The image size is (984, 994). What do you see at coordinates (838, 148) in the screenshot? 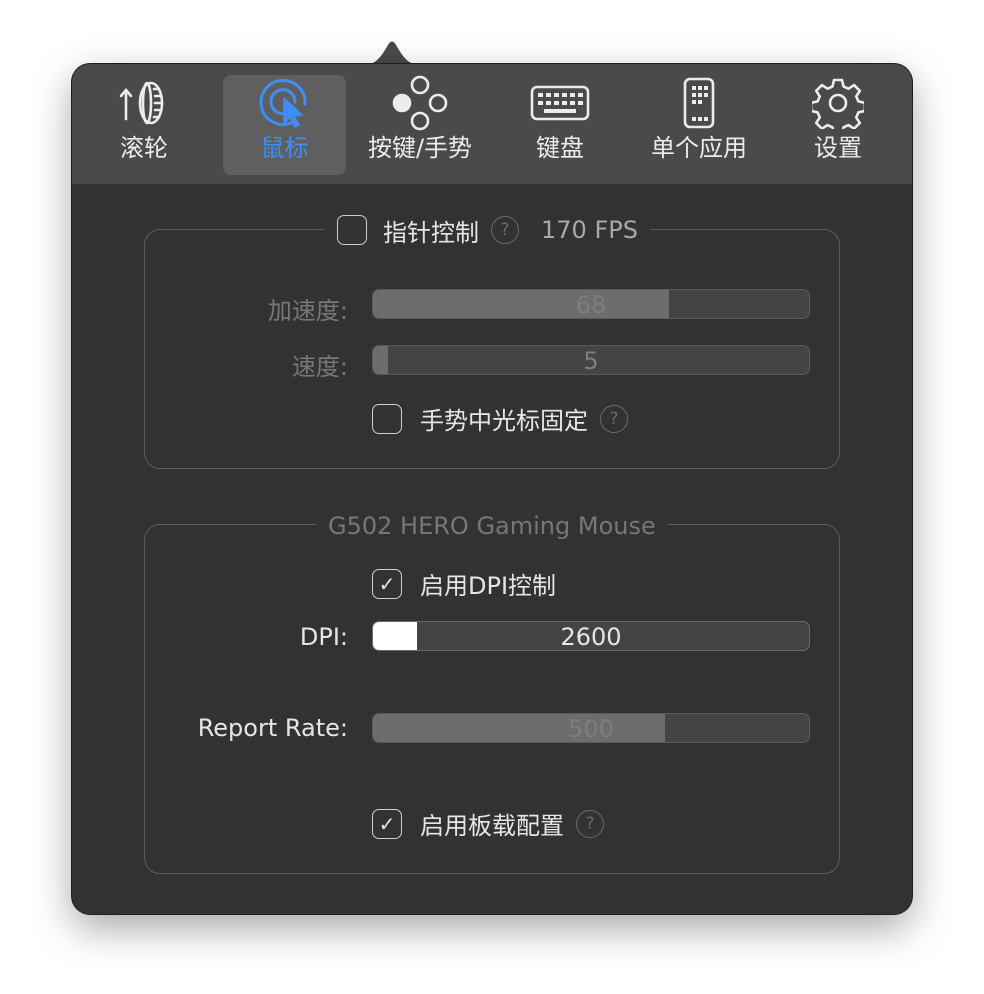
I see `tab-settings-label: 设置` at bounding box center [838, 148].